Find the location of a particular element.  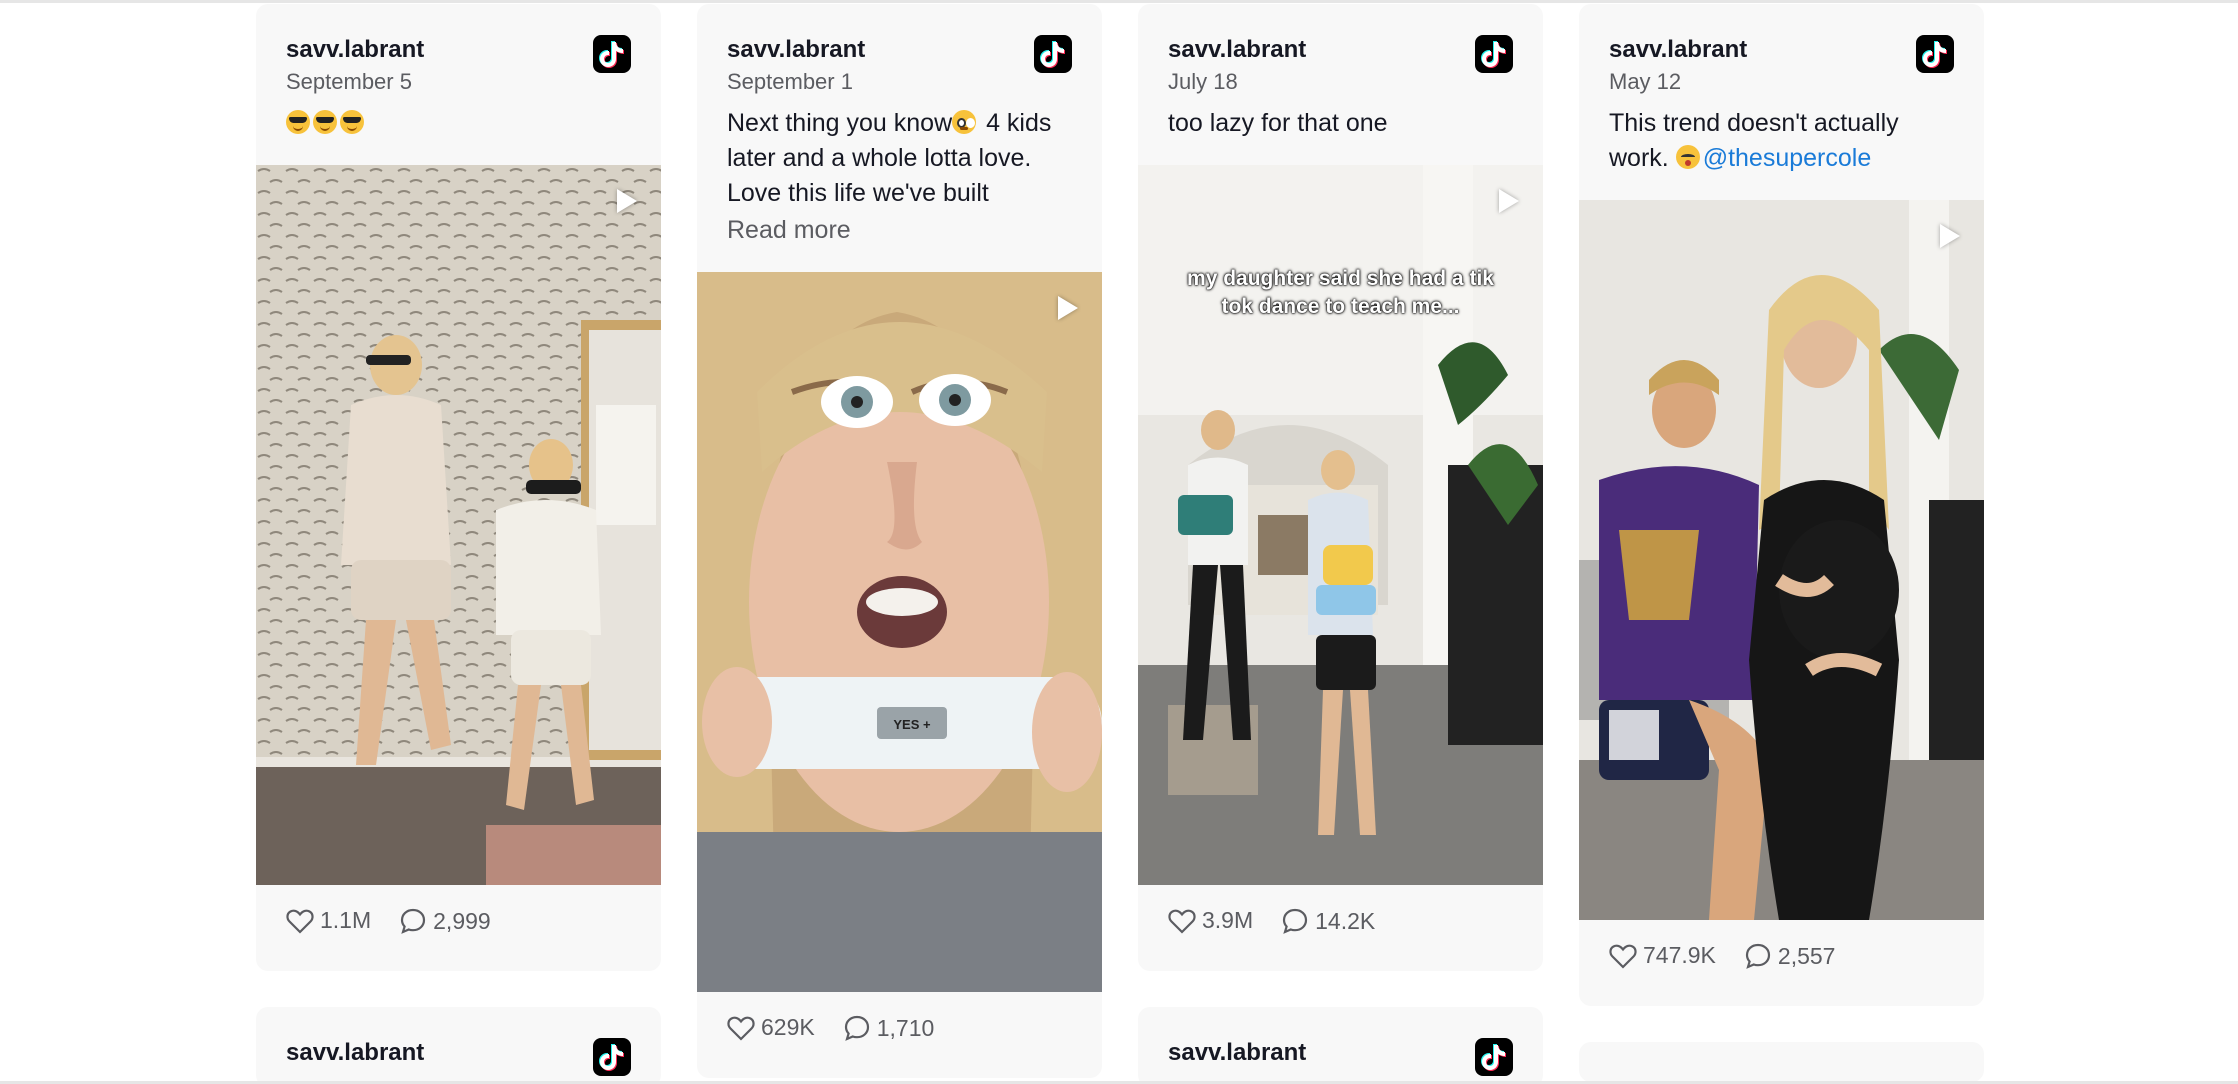

like-count-text: 1.1M is located at coordinates (346, 920).